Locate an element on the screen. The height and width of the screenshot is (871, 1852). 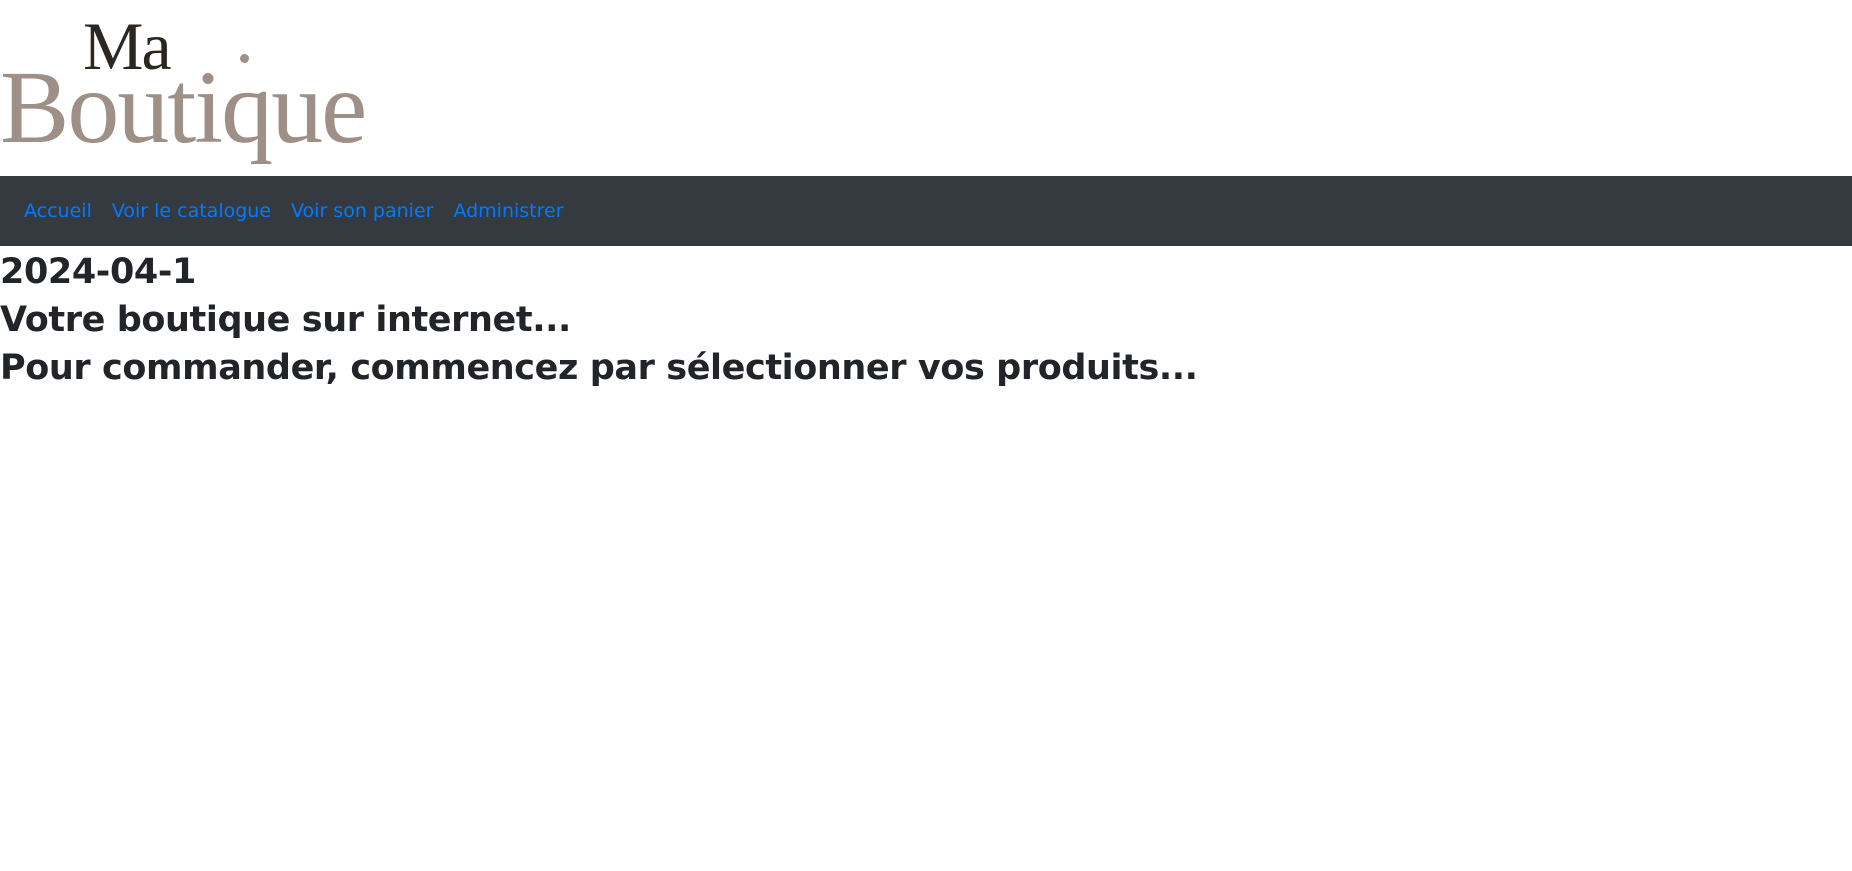
site-logo: Ma Boutique is located at coordinates (220, 85).